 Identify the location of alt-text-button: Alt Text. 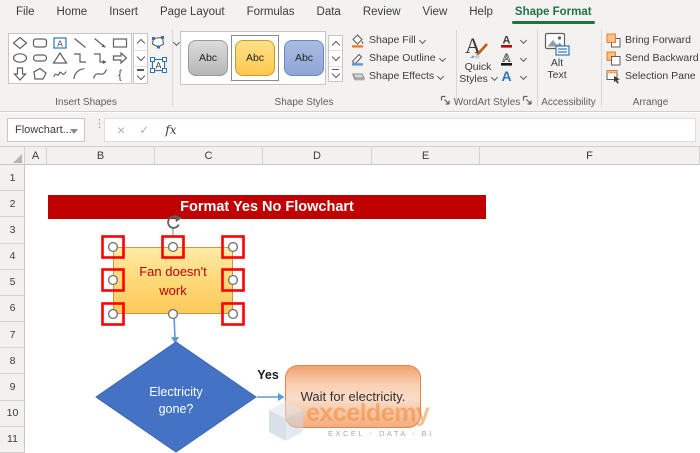
(557, 56).